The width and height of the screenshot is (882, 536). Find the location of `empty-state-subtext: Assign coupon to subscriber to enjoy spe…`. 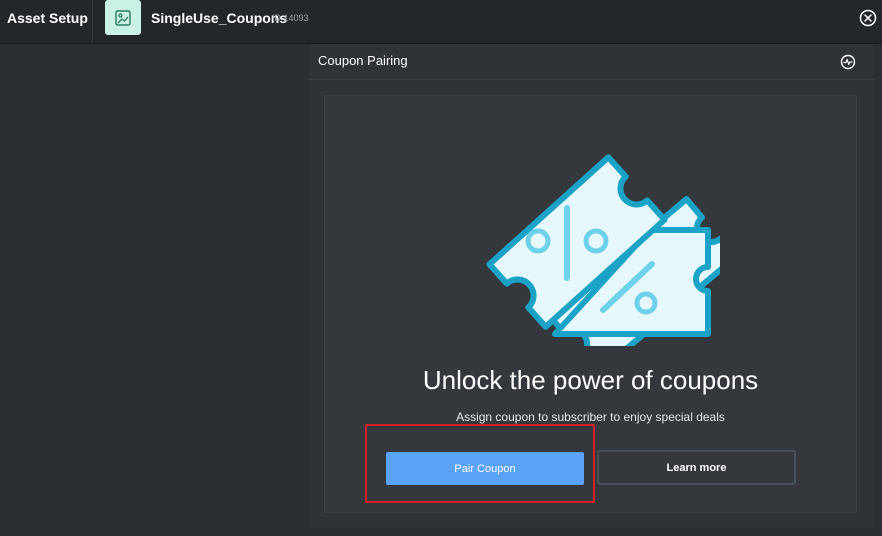

empty-state-subtext: Assign coupon to subscriber to enjoy spe… is located at coordinates (590, 417).